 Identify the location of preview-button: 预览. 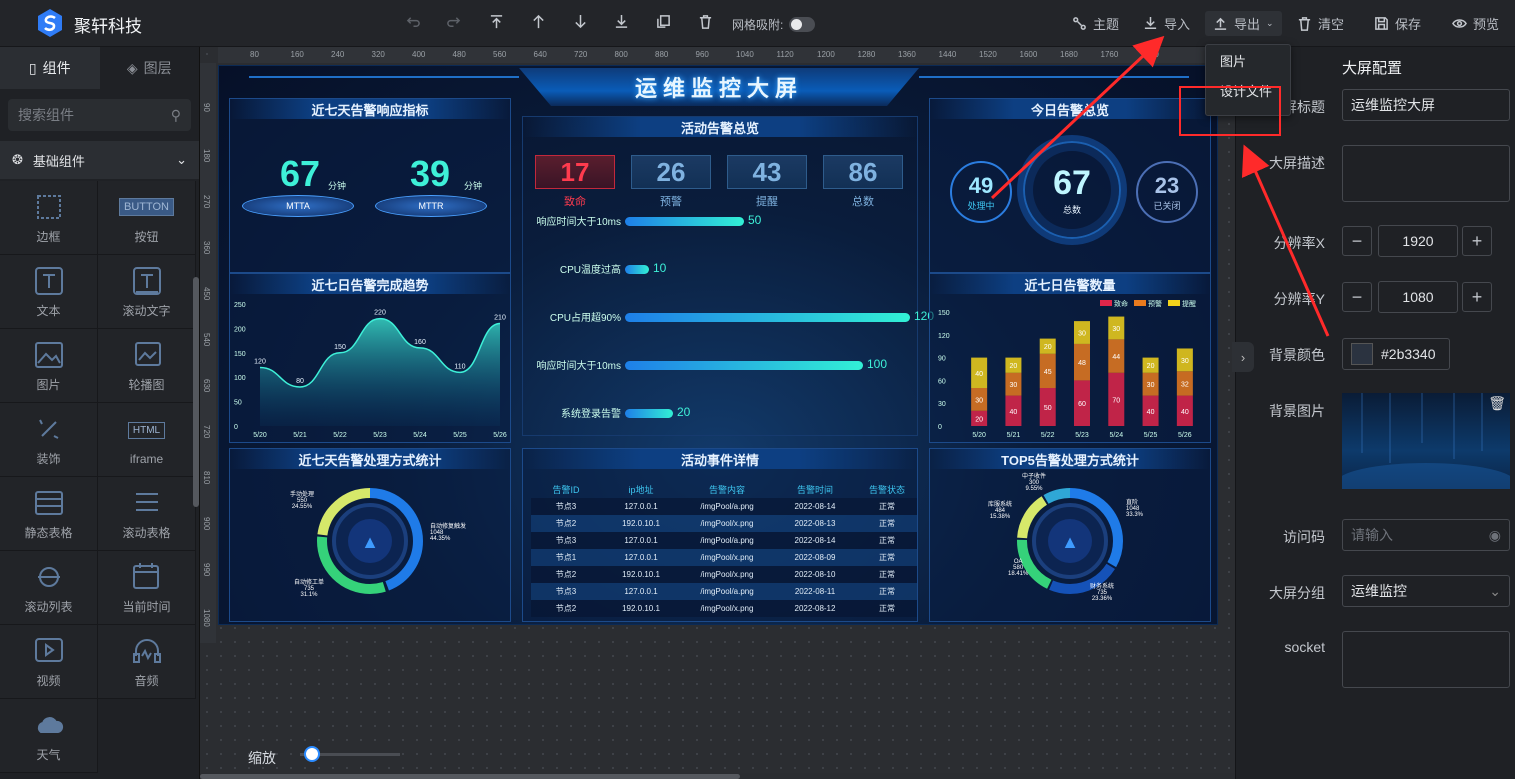
(1475, 23).